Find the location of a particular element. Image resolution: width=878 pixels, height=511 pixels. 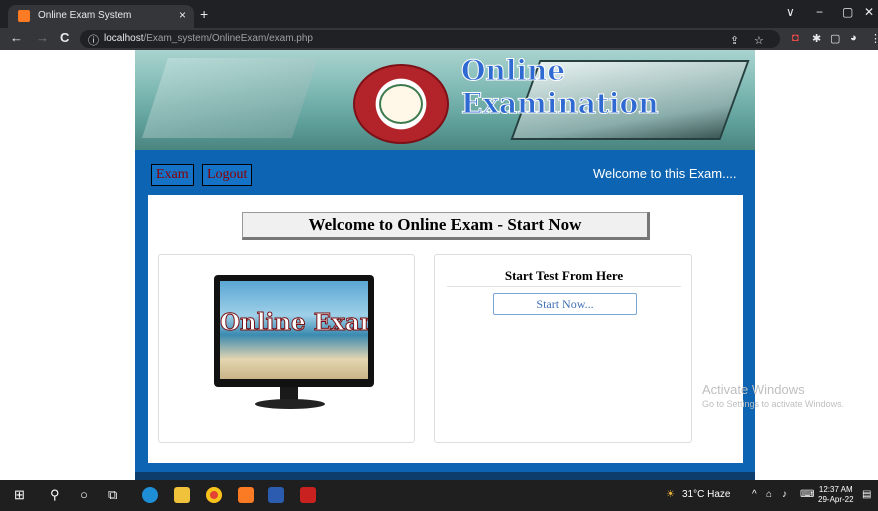

laptop-illustration-left is located at coordinates (230, 98).